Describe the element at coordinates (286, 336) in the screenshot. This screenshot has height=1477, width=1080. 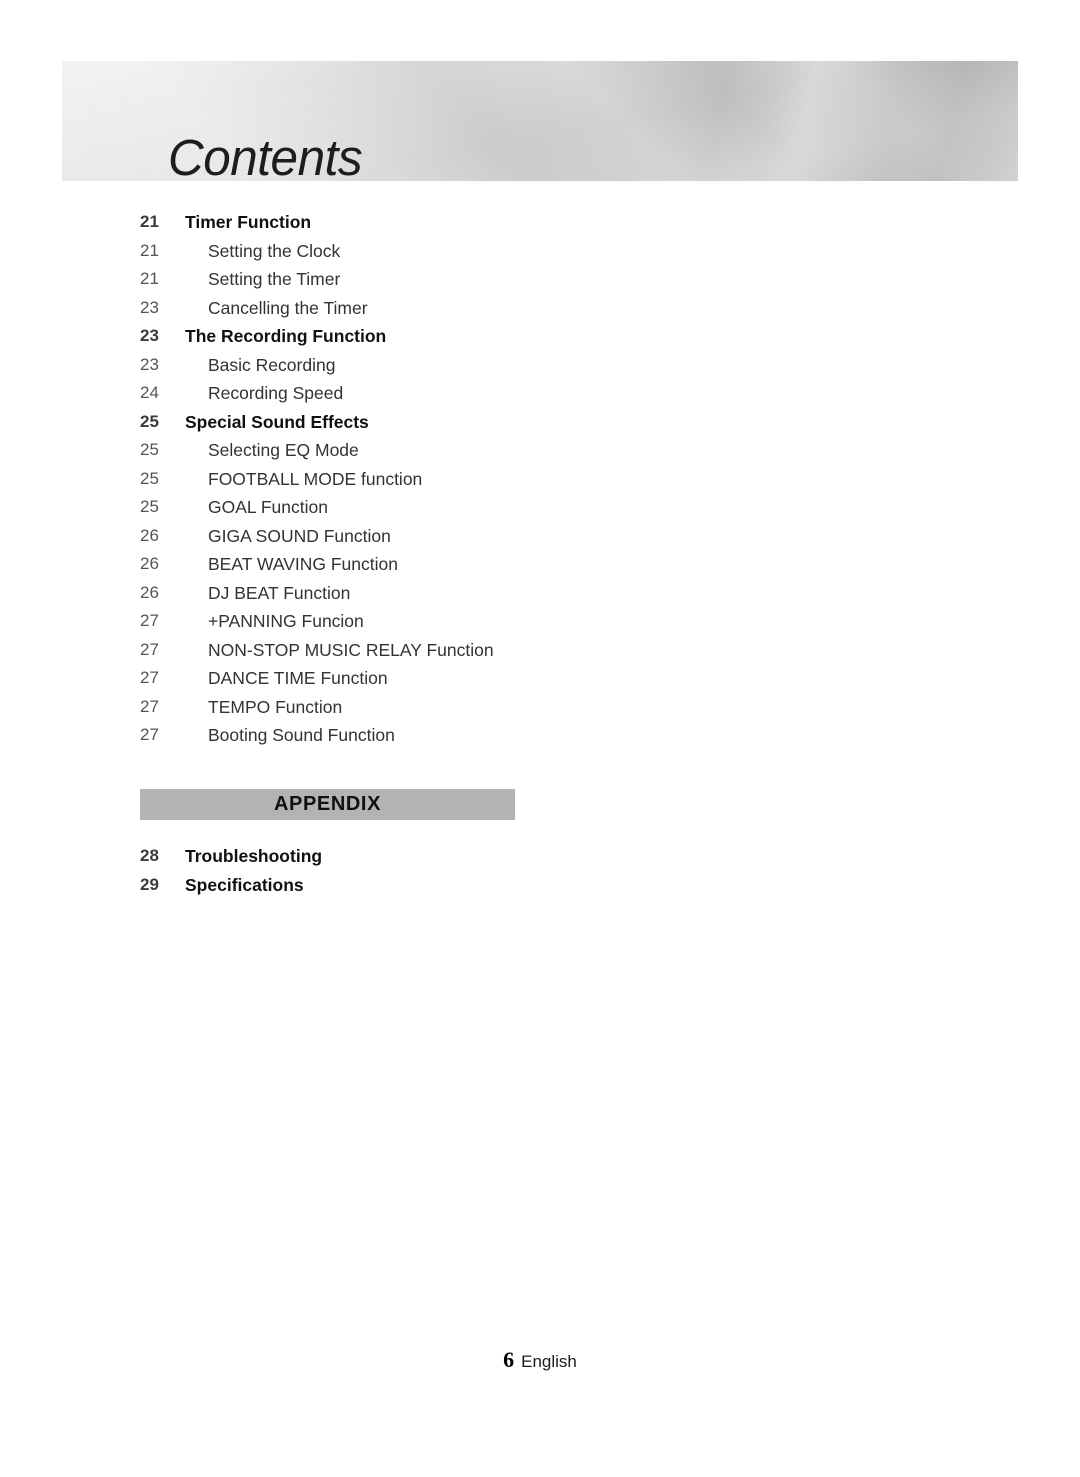
I see `toc-entry-label: The Recording Function` at that location.